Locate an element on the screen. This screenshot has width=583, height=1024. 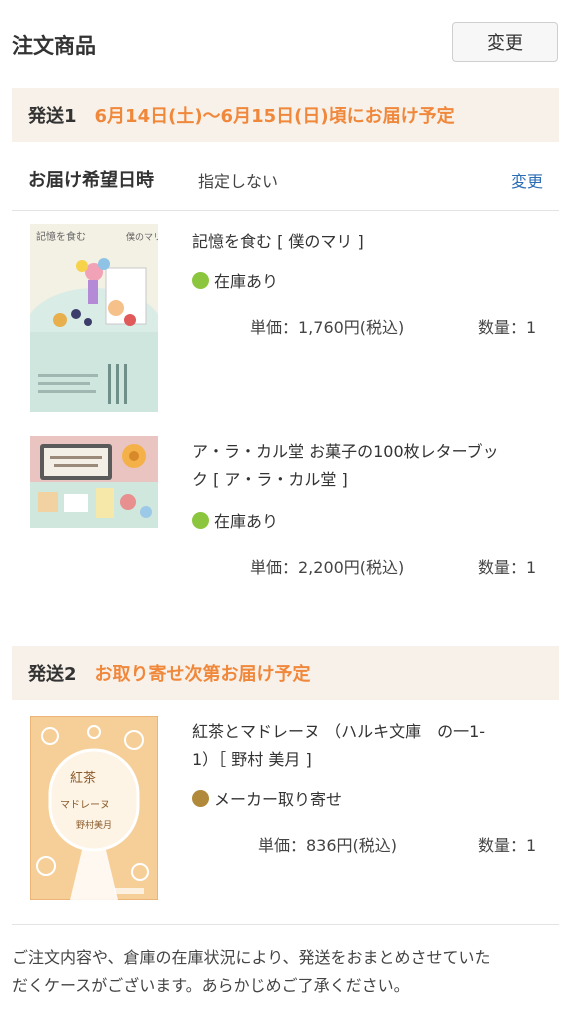
stock-status: メーカー取り寄せ is located at coordinates (267, 798).